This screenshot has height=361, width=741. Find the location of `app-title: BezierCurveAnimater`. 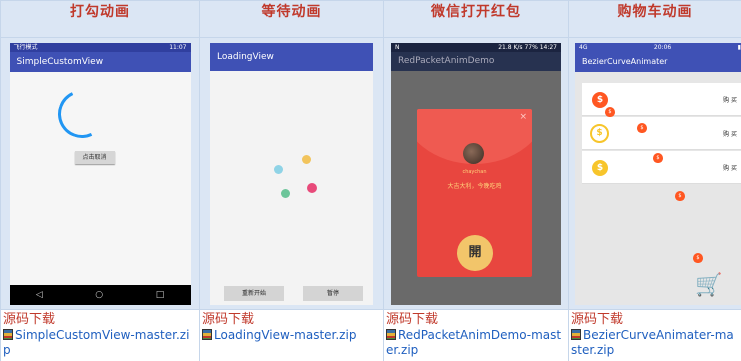

app-title: BezierCurveAnimater is located at coordinates (658, 62).